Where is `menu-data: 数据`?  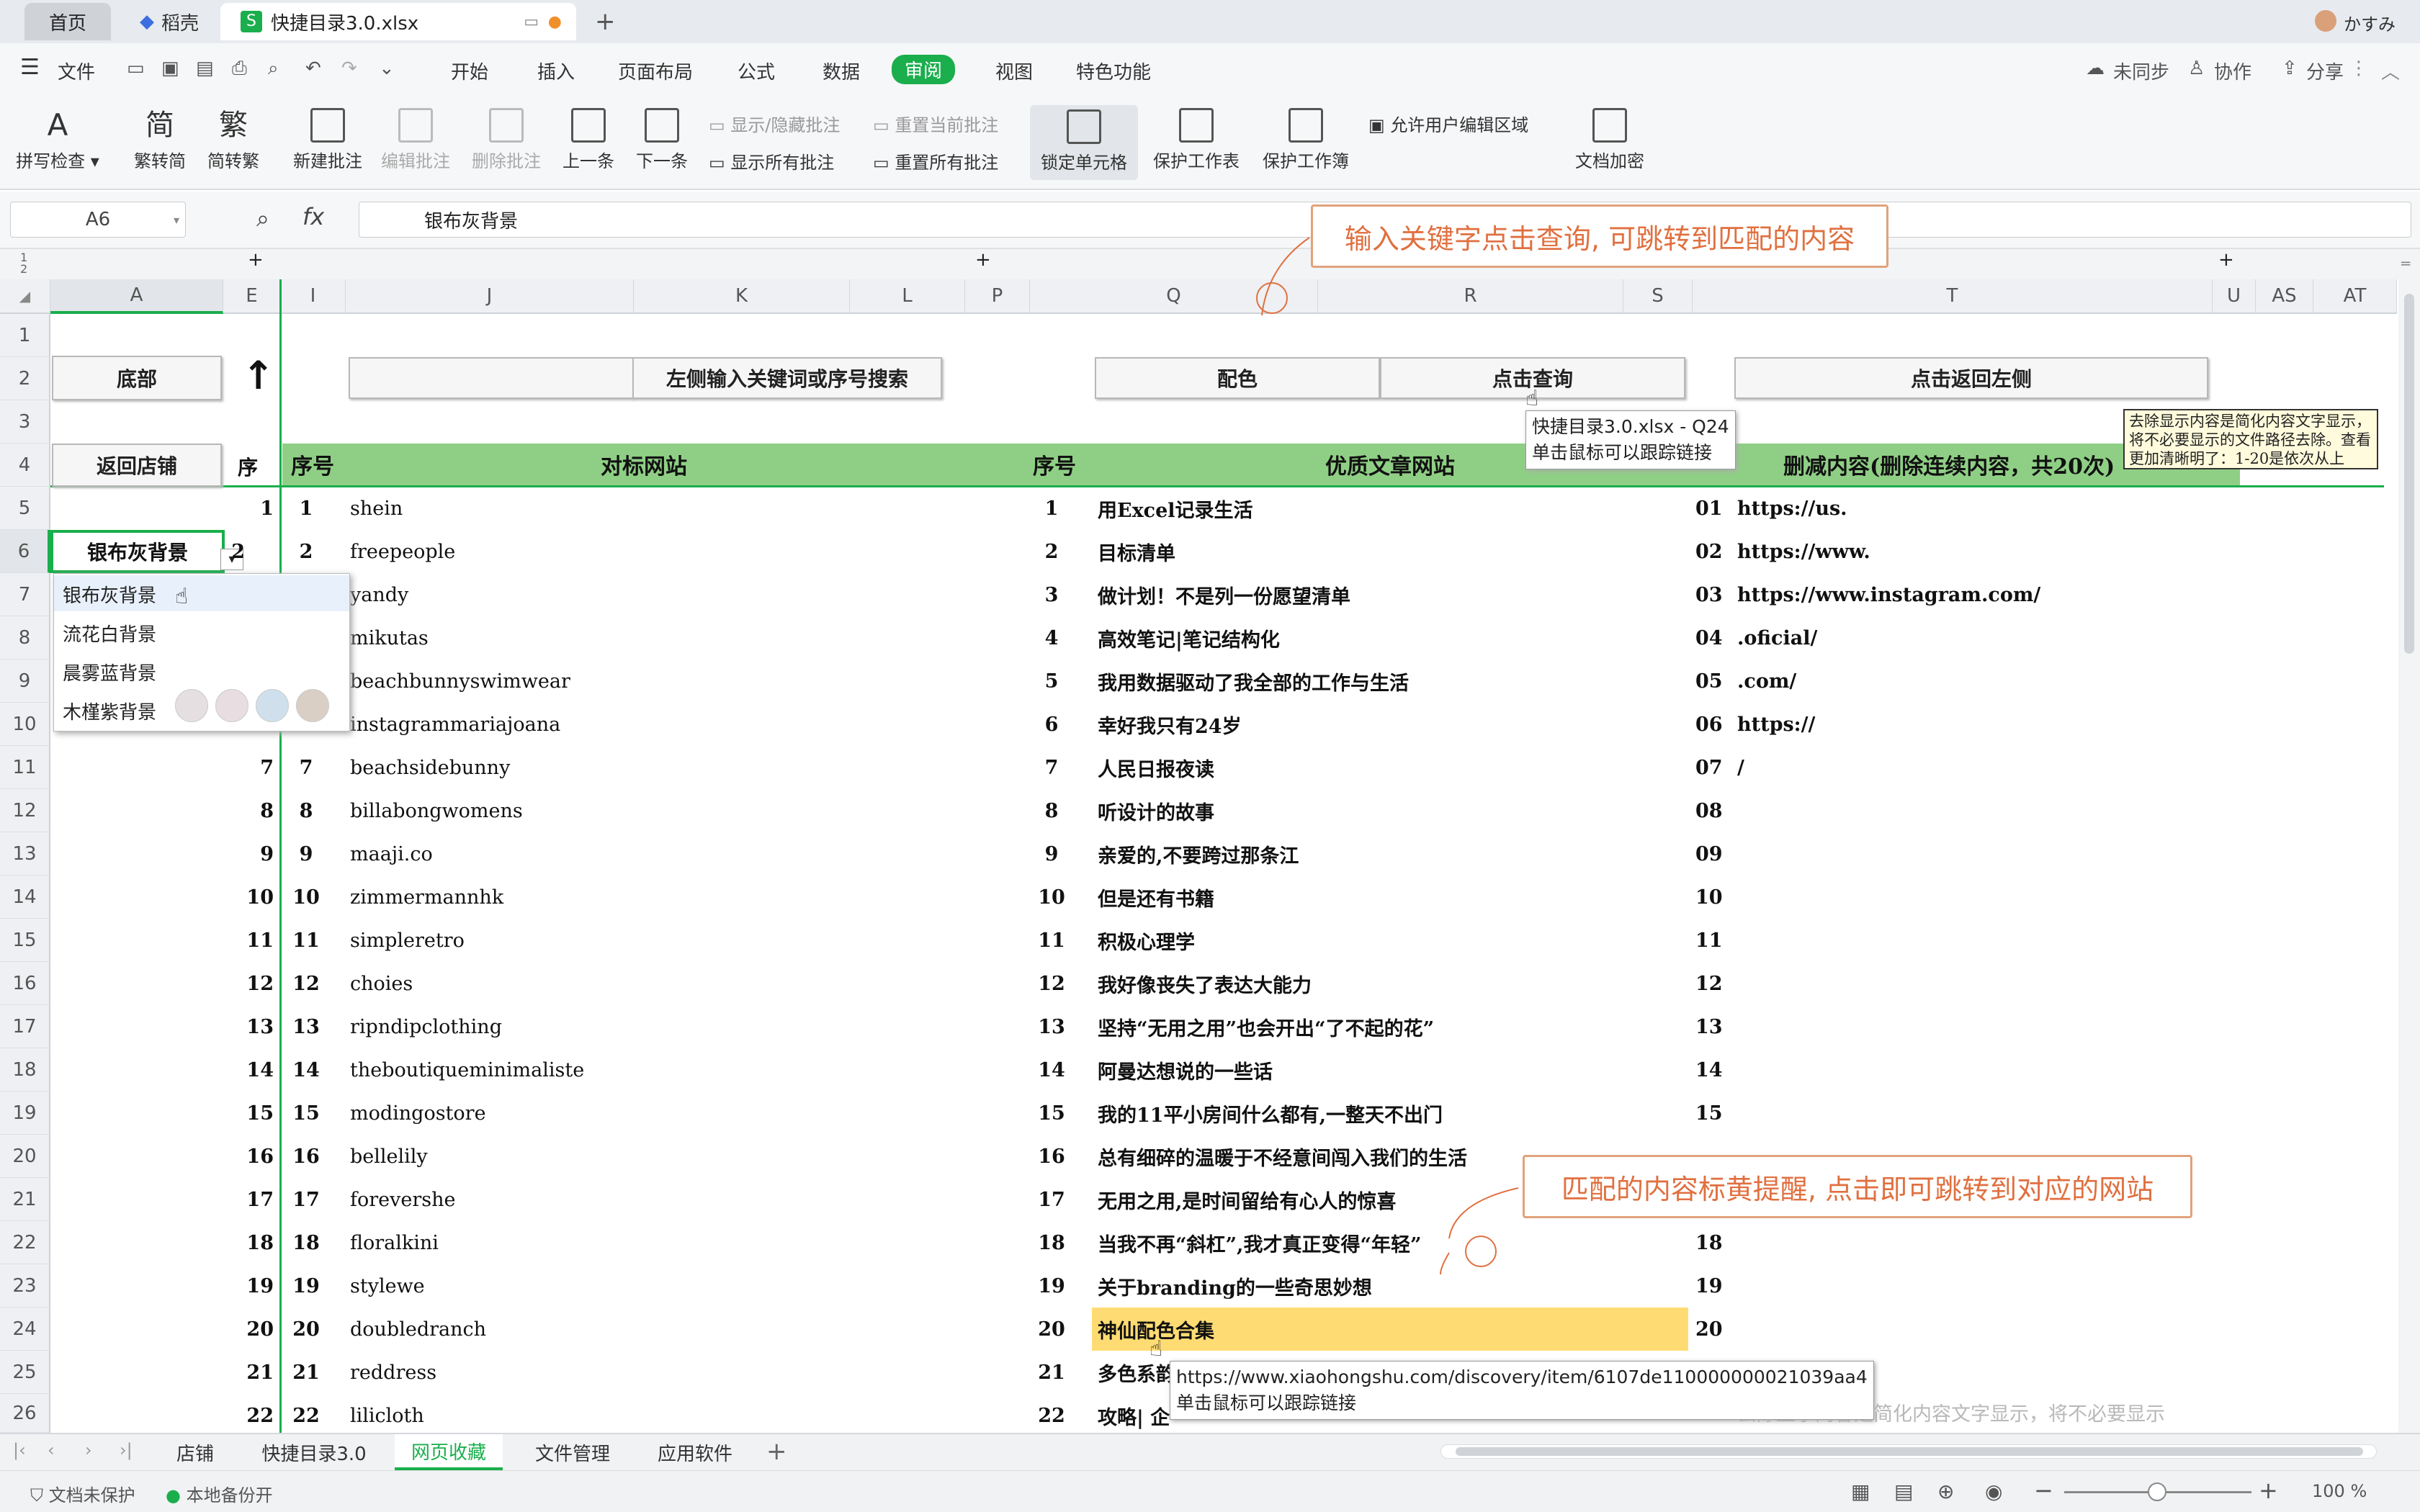 menu-data: 数据 is located at coordinates (842, 71).